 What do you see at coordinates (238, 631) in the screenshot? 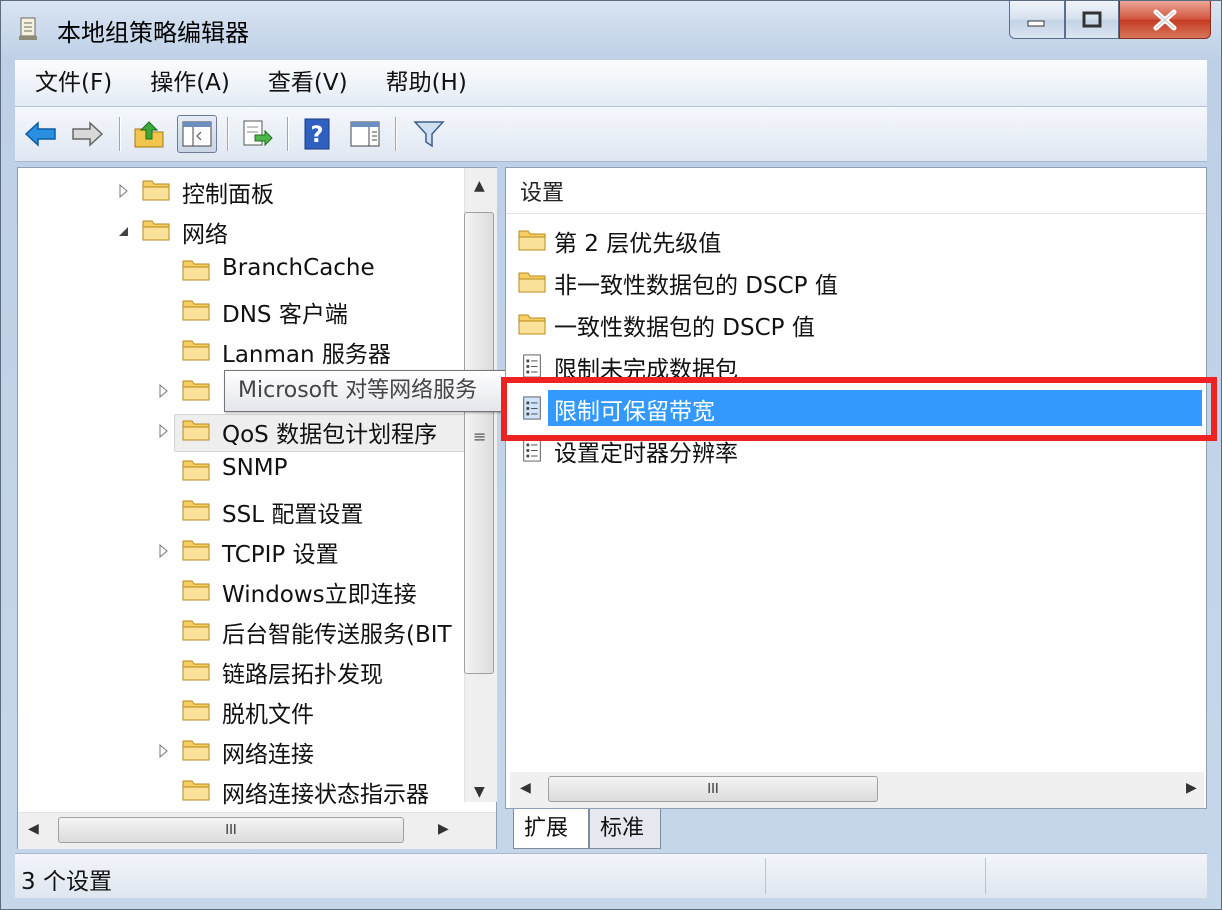
I see `tree-item: 后台智能传送服务(BIT` at bounding box center [238, 631].